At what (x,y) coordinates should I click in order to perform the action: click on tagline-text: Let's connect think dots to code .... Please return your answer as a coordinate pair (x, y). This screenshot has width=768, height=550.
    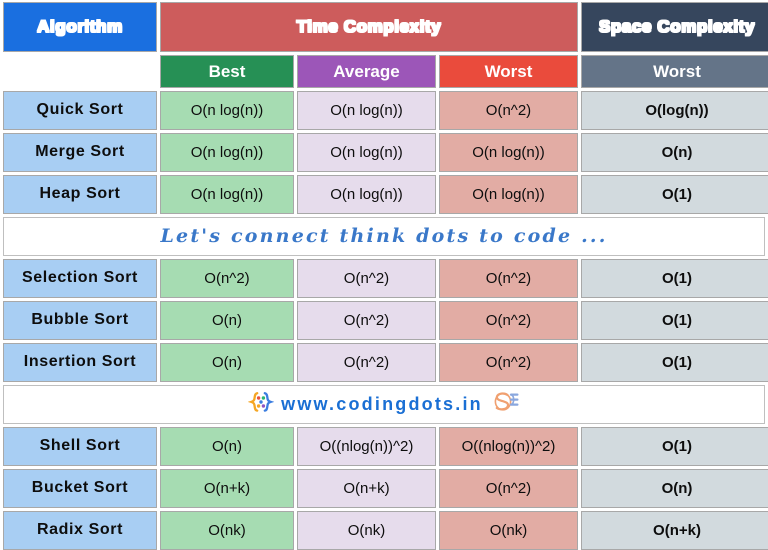
    Looking at the image, I should click on (384, 235).